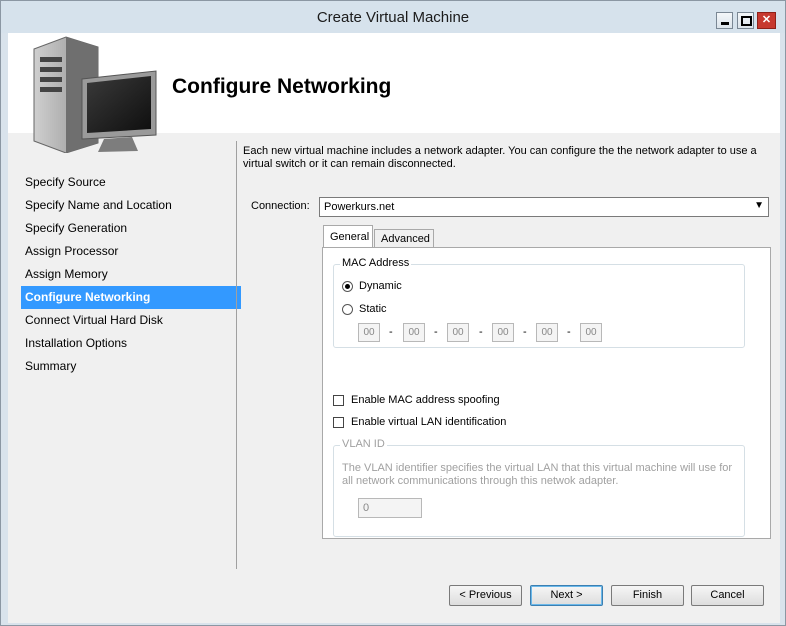 The height and width of the screenshot is (626, 786). What do you see at coordinates (131, 366) in the screenshot?
I see `step-summary: Summary` at bounding box center [131, 366].